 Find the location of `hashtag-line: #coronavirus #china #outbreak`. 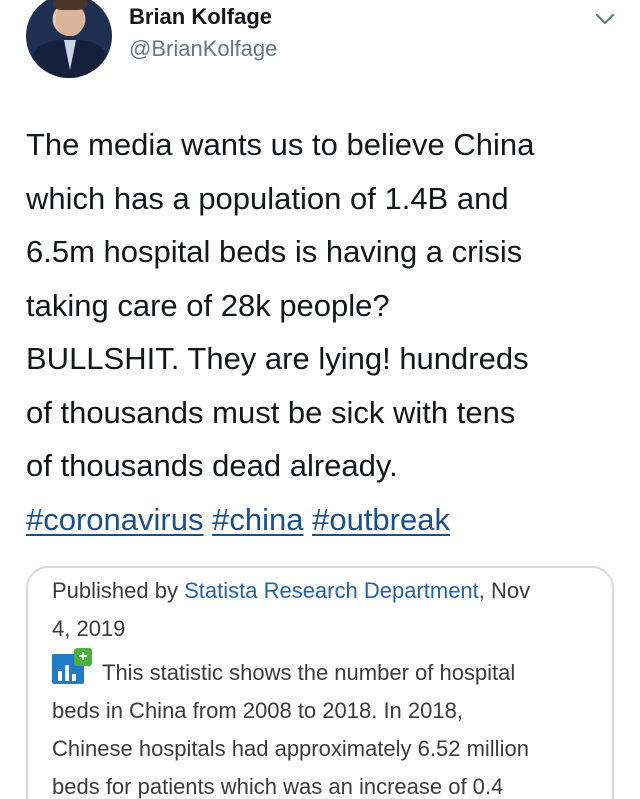

hashtag-line: #coronavirus #china #outbreak is located at coordinates (326, 520).